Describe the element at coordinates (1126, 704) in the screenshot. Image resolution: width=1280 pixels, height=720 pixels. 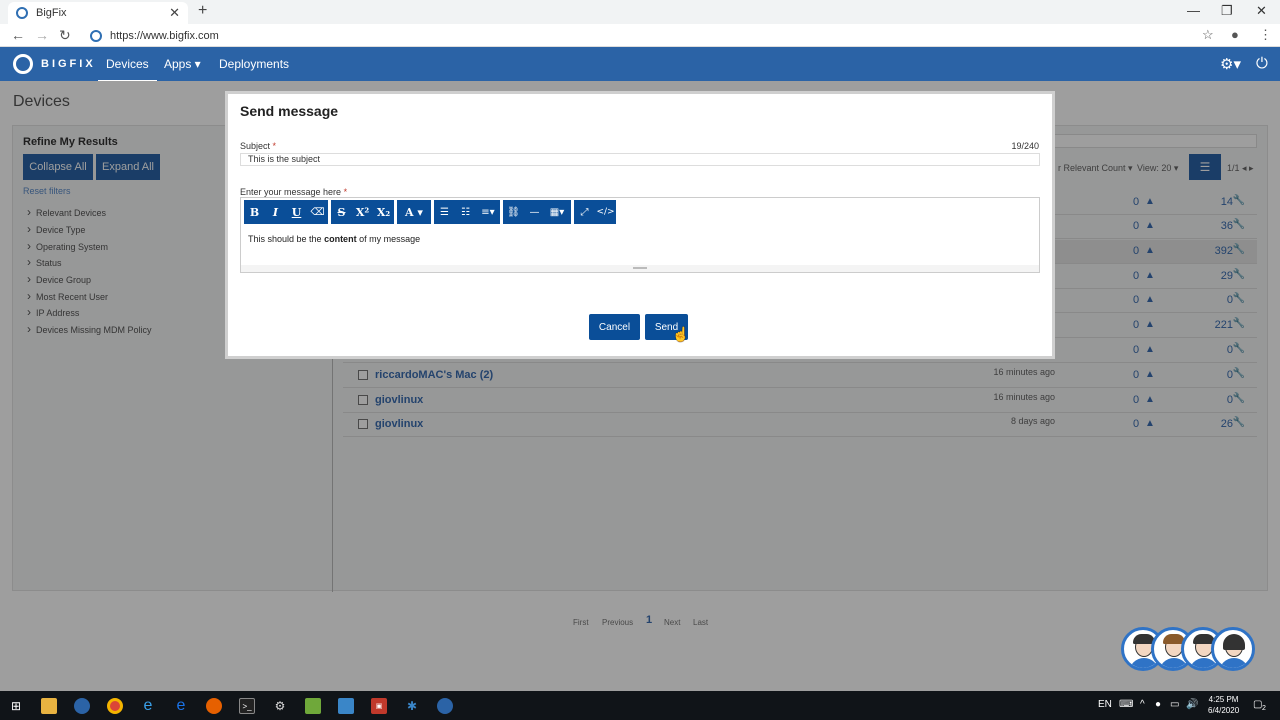
I see `keyboard-icon: ⌨` at that location.